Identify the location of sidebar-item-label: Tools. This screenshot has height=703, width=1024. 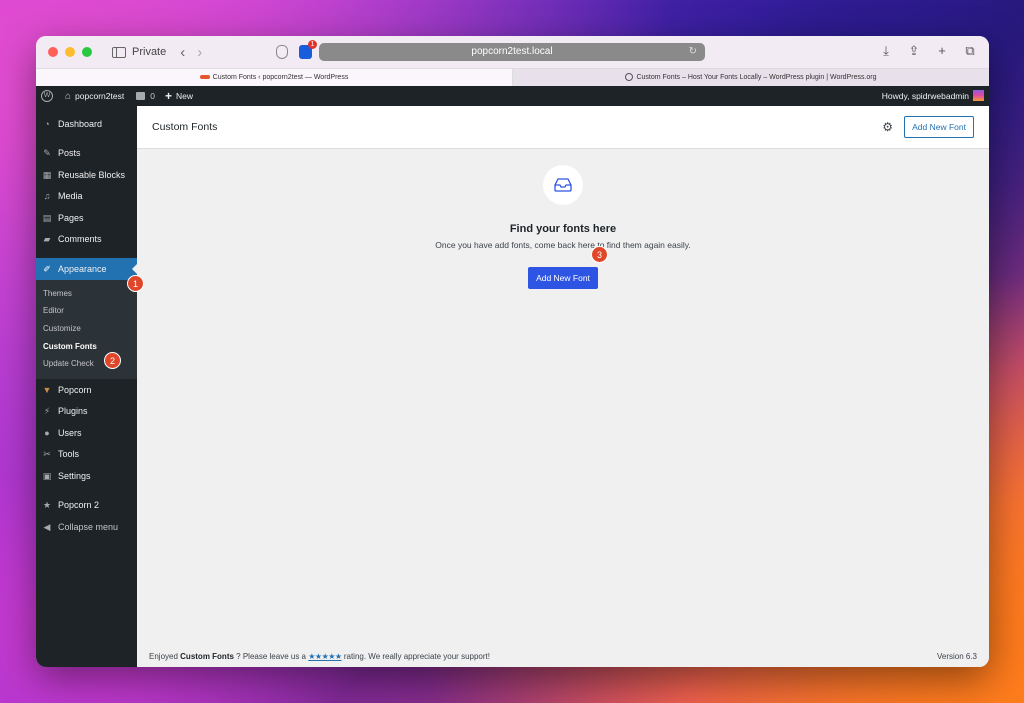
(69, 454).